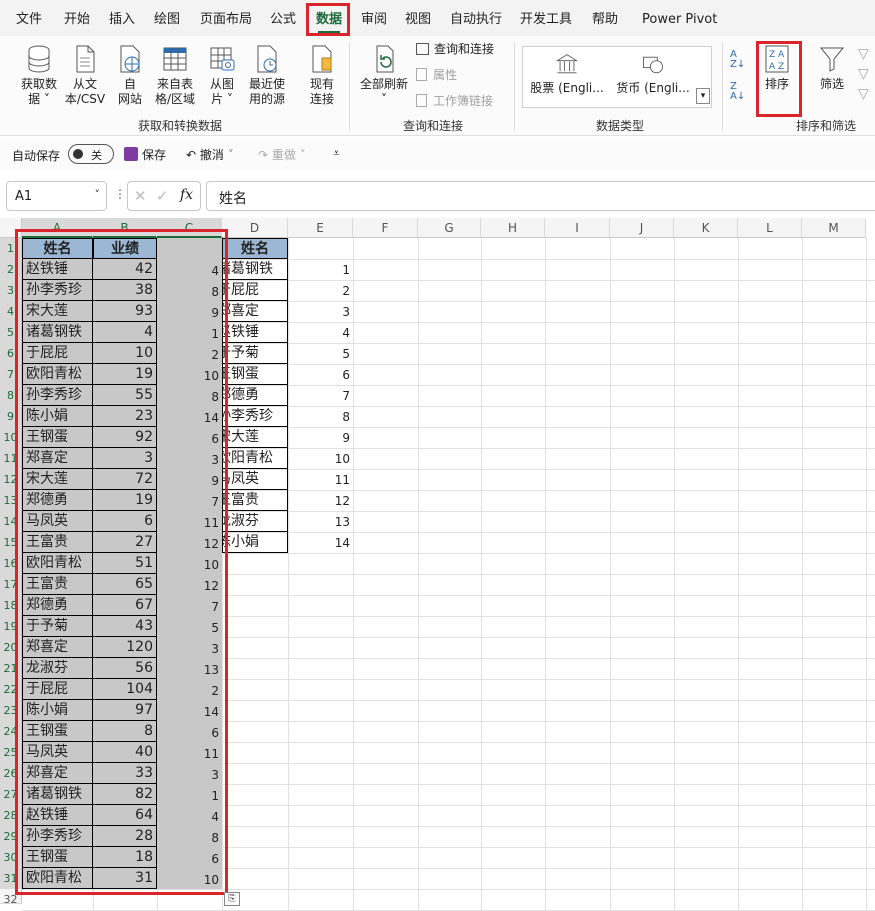 Image resolution: width=875 pixels, height=911 pixels. I want to click on column-header-I: I, so click(577, 228).